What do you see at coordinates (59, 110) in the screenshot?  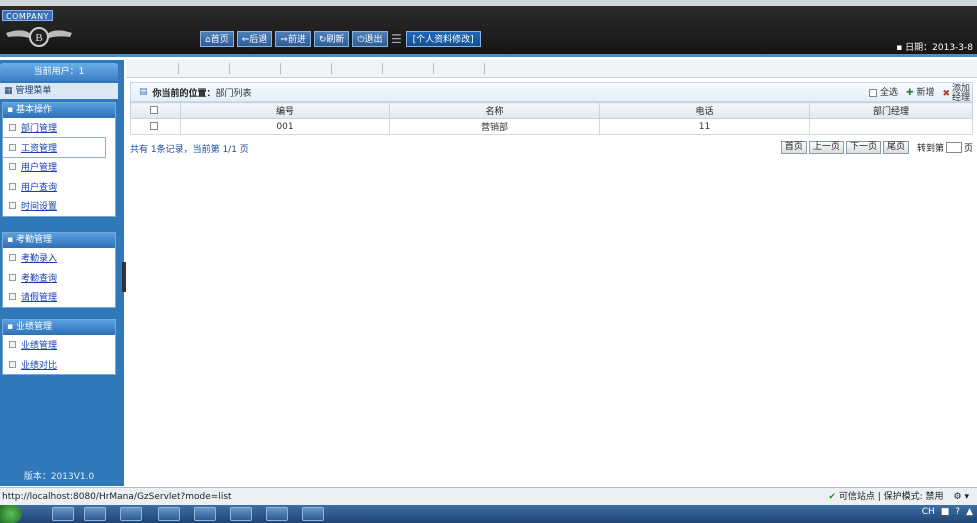 I see `group-basic-title: ▪ 基本操作` at bounding box center [59, 110].